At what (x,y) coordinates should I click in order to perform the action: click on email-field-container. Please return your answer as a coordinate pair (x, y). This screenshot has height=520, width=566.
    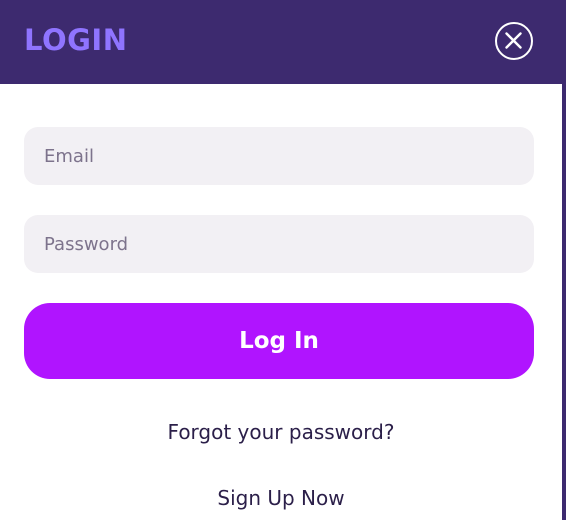
    Looking at the image, I should click on (279, 156).